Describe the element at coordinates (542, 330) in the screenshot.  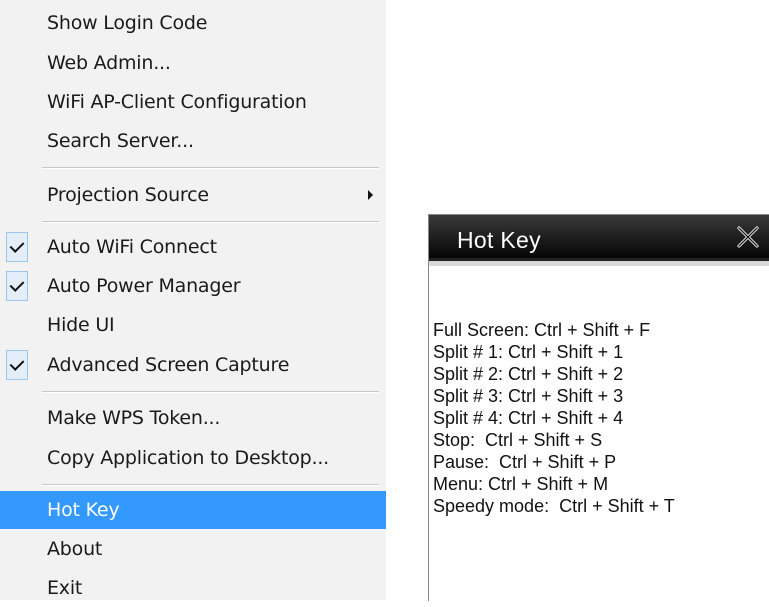
I see `hotkey-line-full-screen: Full Screen: Ctrl + Shift + F` at that location.